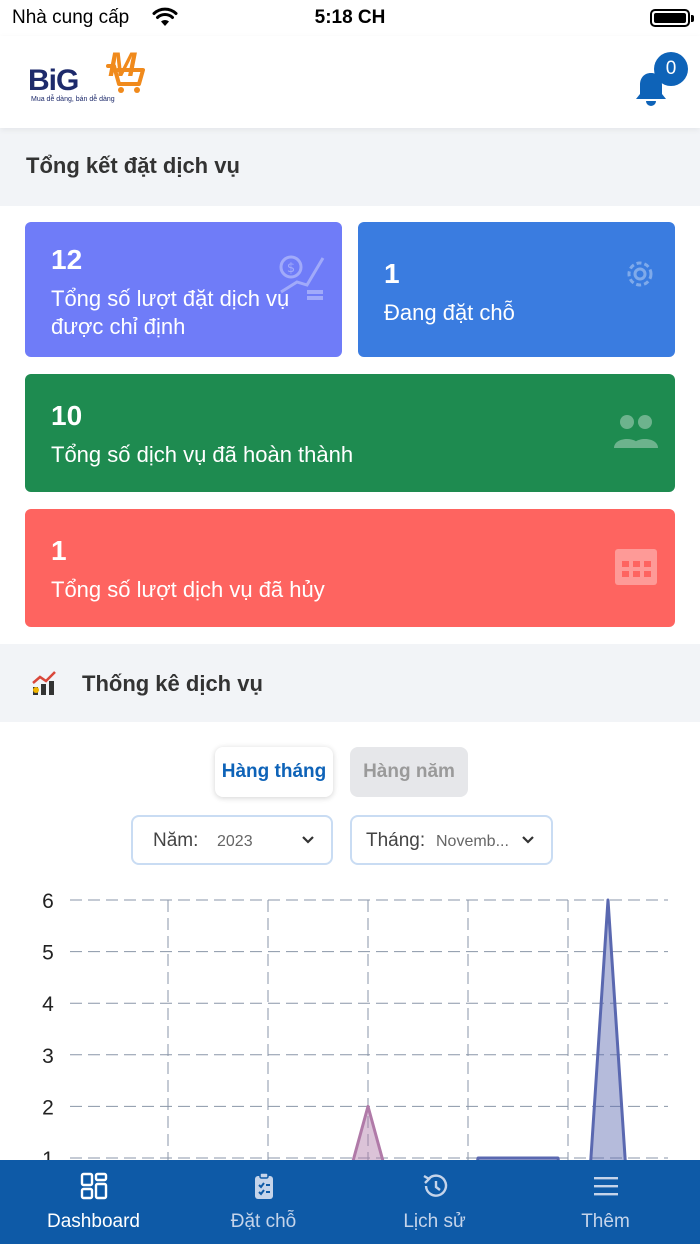 This screenshot has height=1244, width=700. I want to click on tab-yearly: Hàng năm, so click(409, 772).